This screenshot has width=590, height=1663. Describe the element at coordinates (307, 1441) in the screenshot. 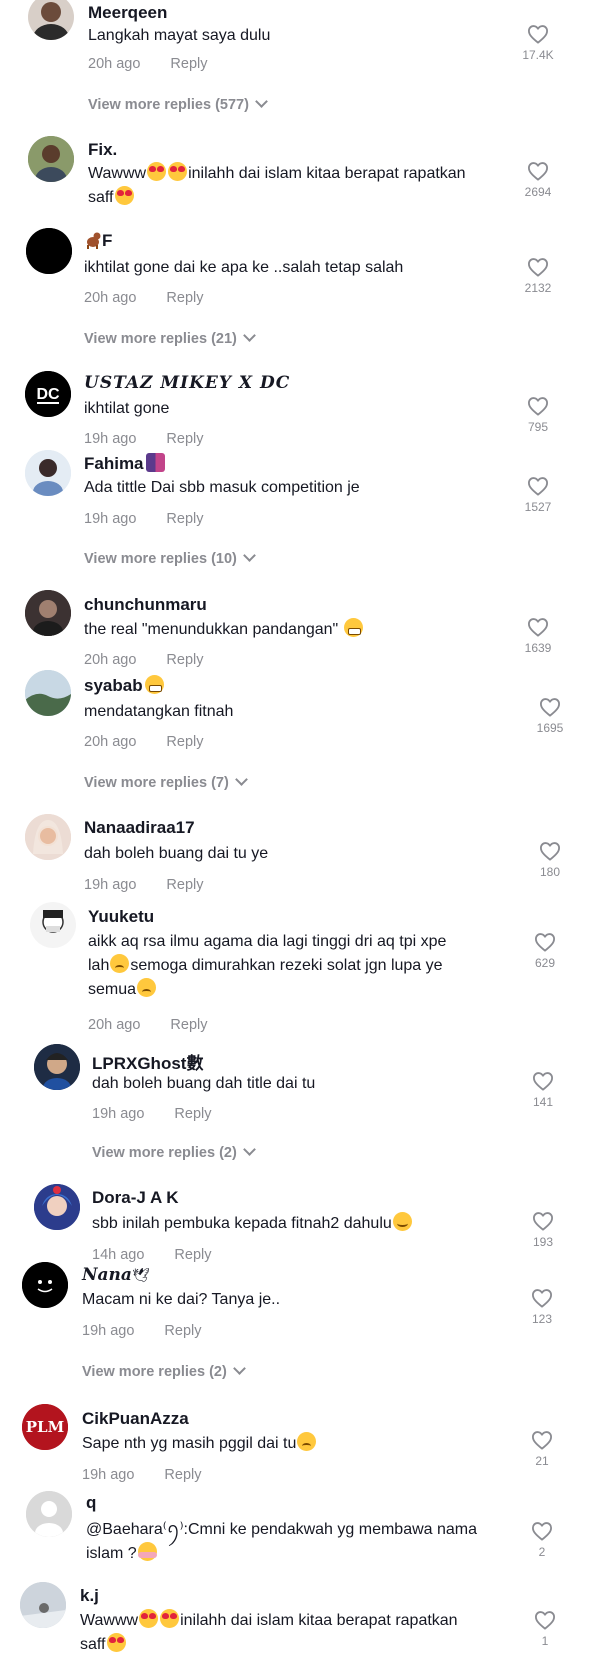

I see `worried-emoji-icon` at that location.